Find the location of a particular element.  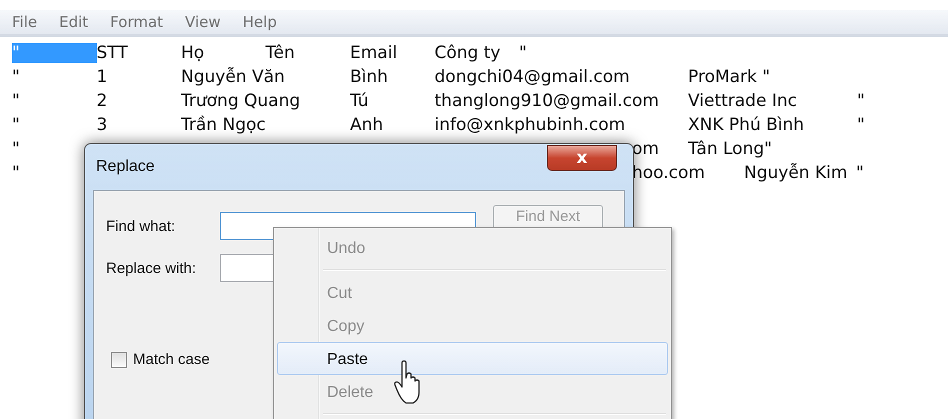

find-label: Find what: is located at coordinates (141, 226).